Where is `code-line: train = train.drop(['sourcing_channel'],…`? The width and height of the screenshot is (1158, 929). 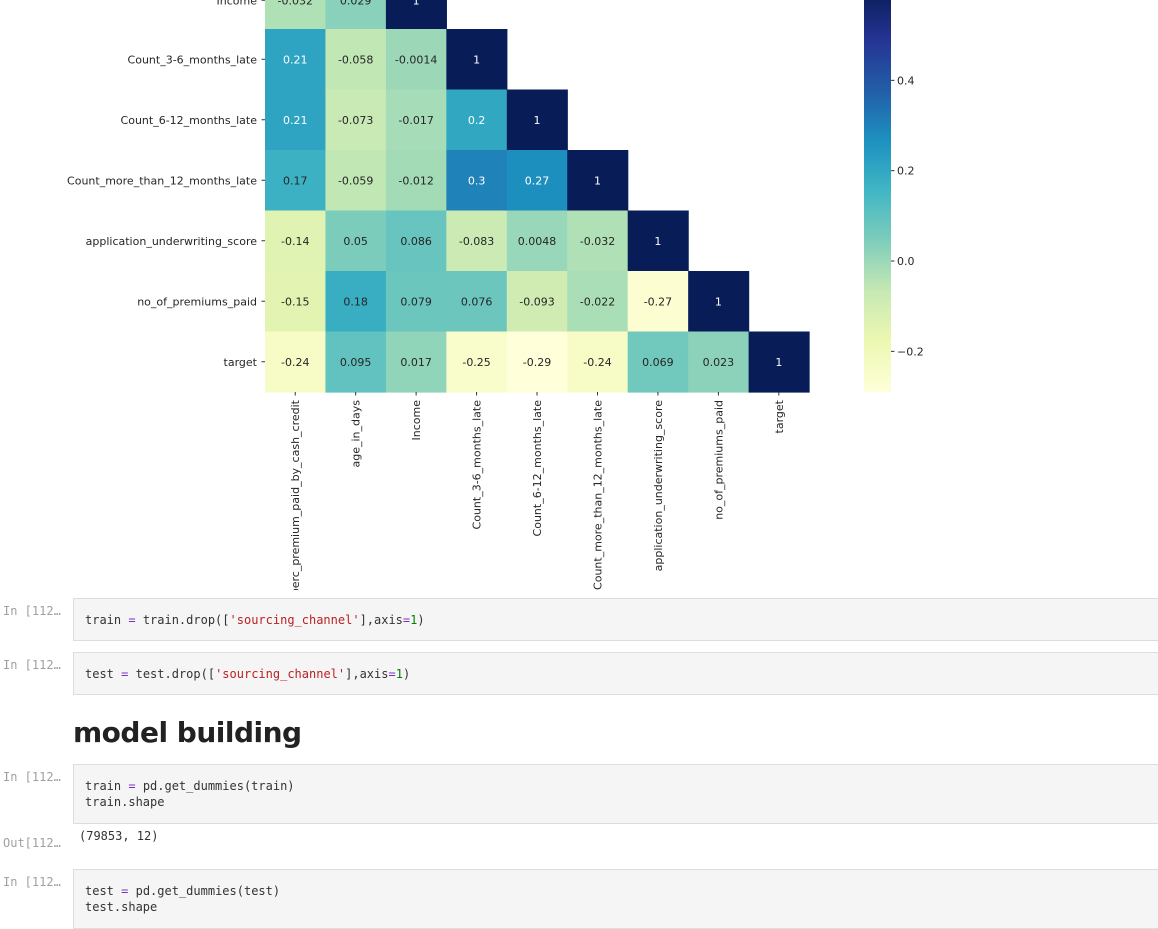
code-line: train = train.drop(['sourcing_channel'],… is located at coordinates (616, 620).